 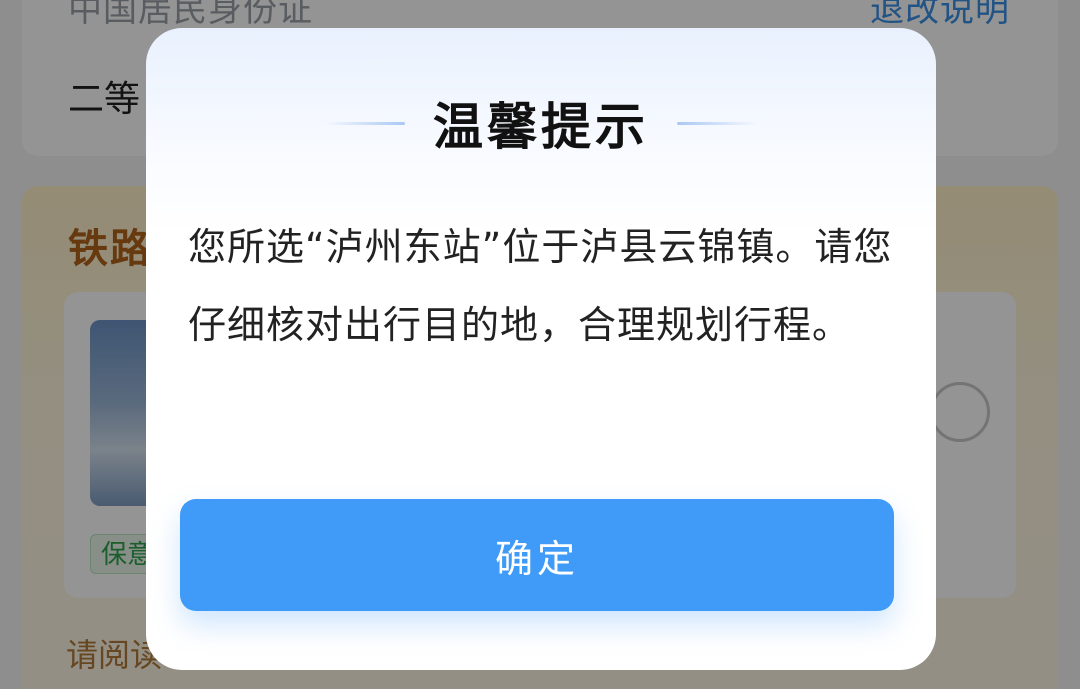 I want to click on dialog-message: 您所选“泸州东站”位于泸县云锦镇。请您仔细核对出行目的地，合理规划行程。, so click(x=540, y=286).